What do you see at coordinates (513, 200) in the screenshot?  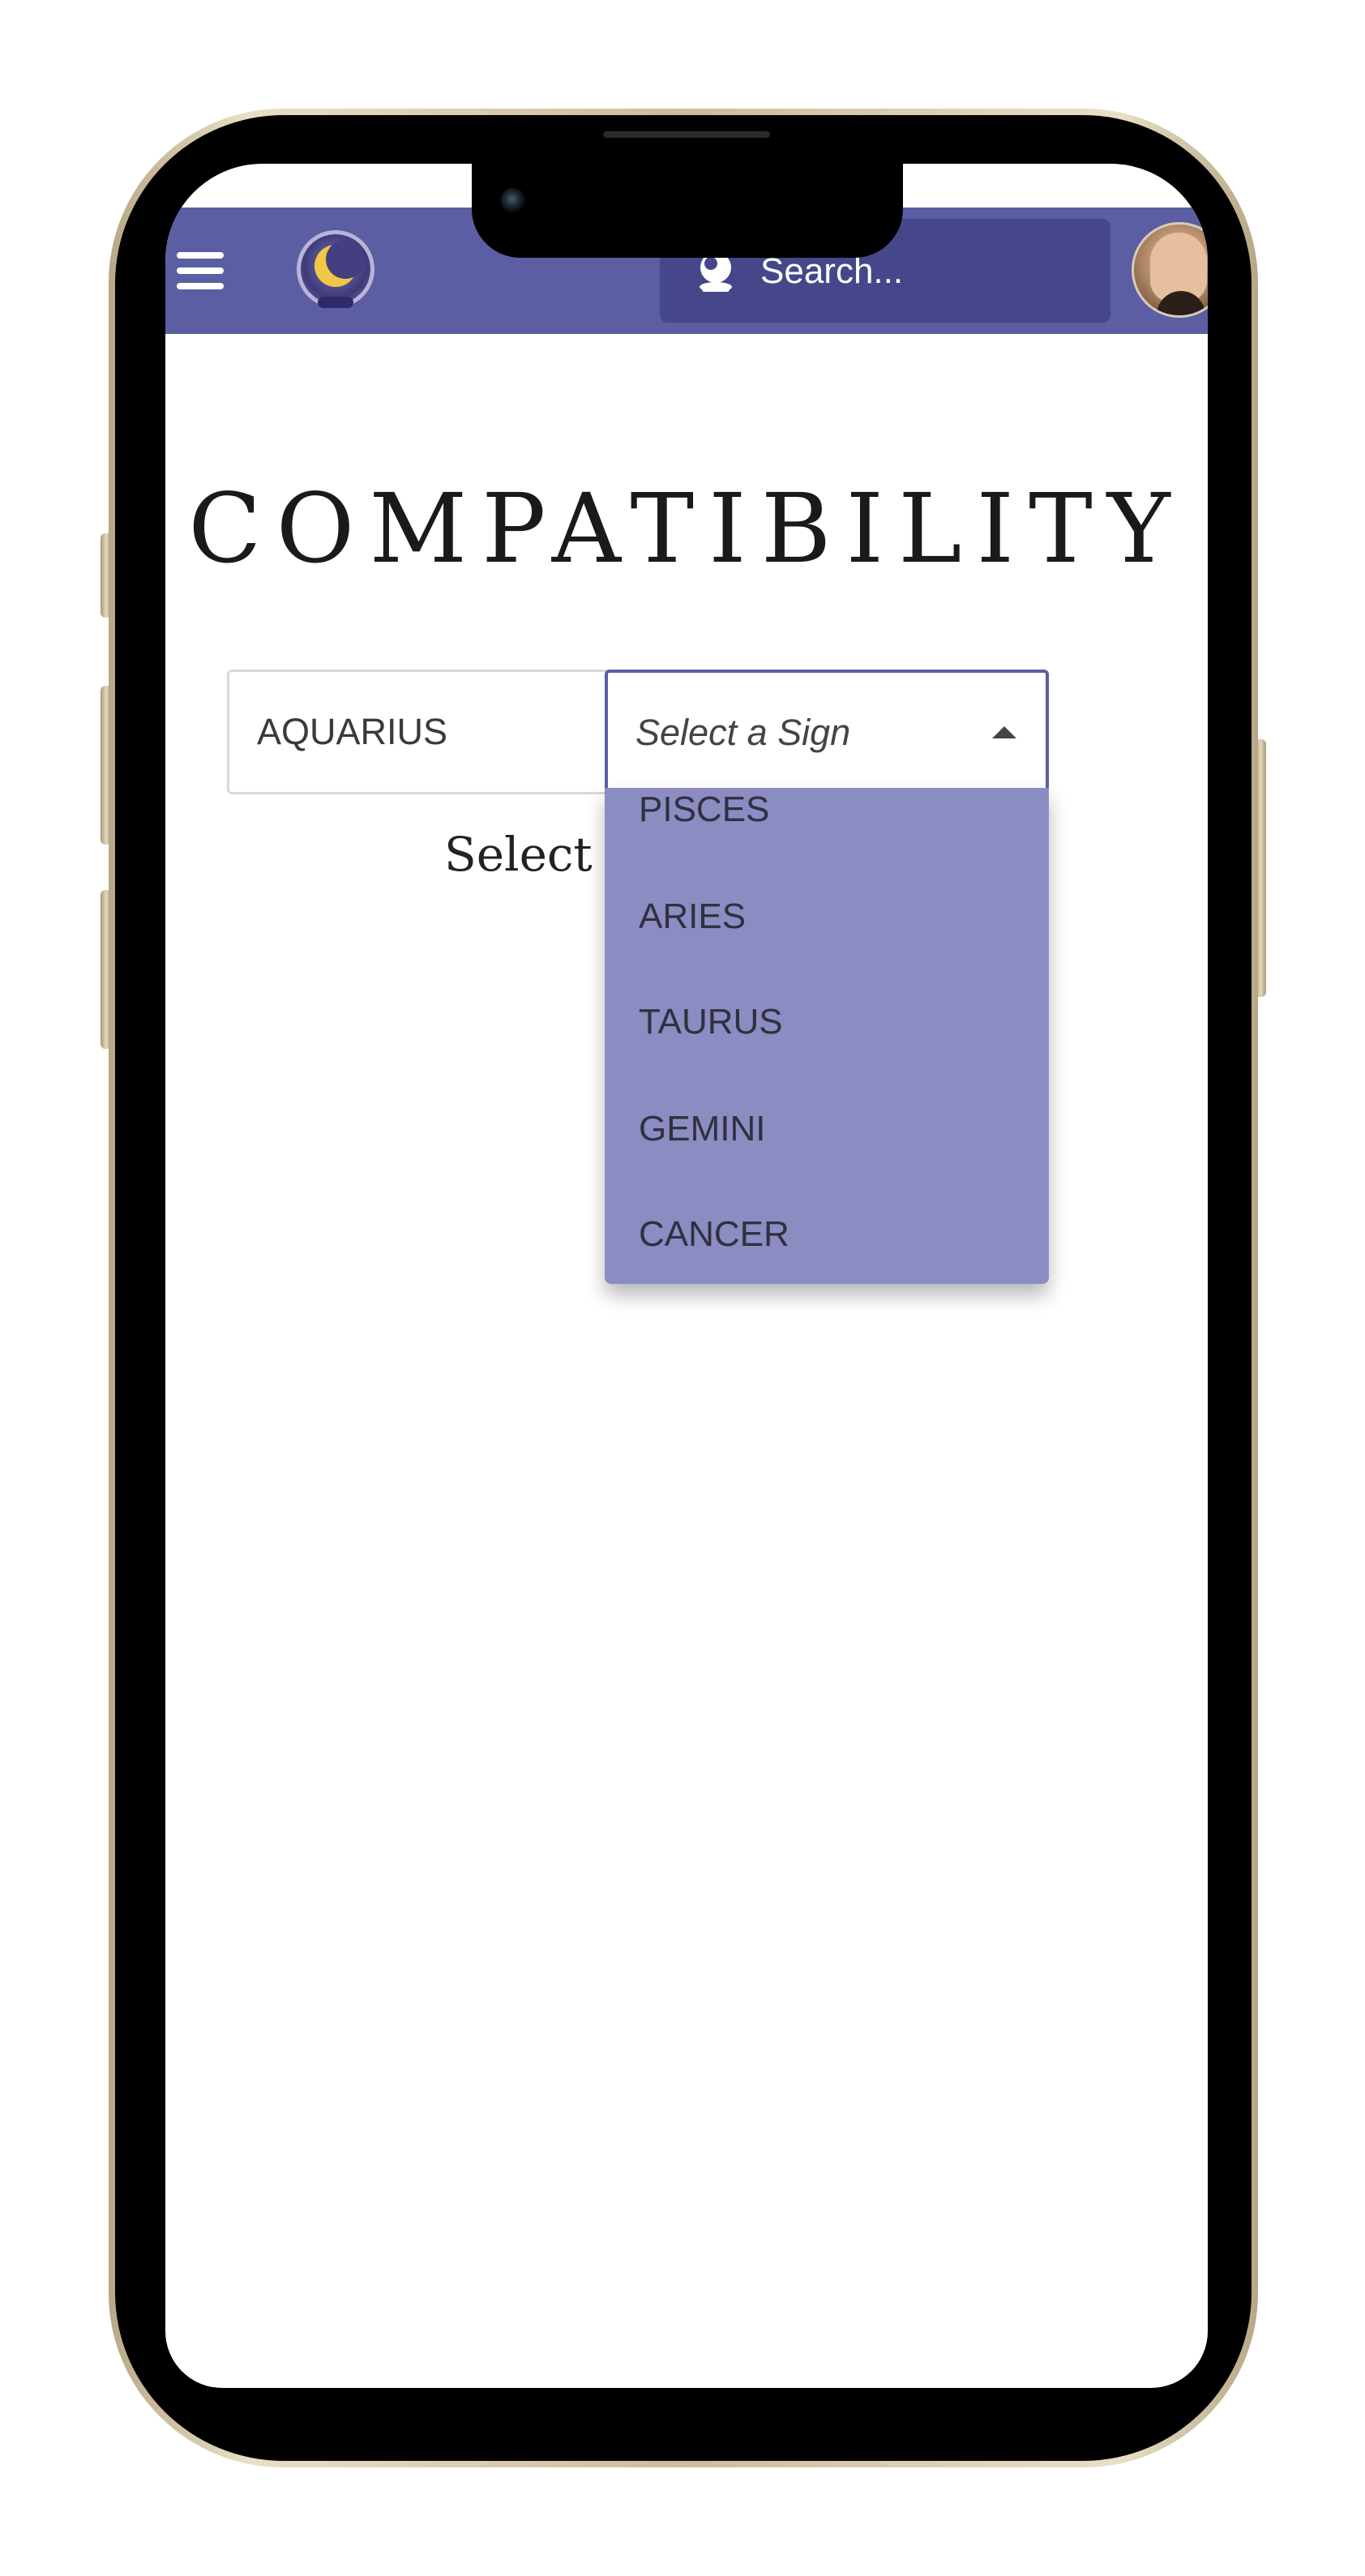 I see `front-camera` at bounding box center [513, 200].